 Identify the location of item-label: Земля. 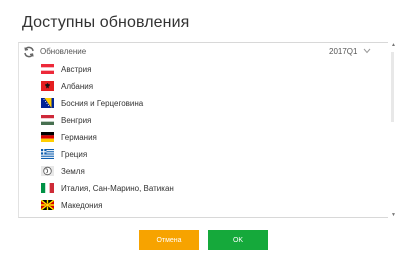
(73, 171).